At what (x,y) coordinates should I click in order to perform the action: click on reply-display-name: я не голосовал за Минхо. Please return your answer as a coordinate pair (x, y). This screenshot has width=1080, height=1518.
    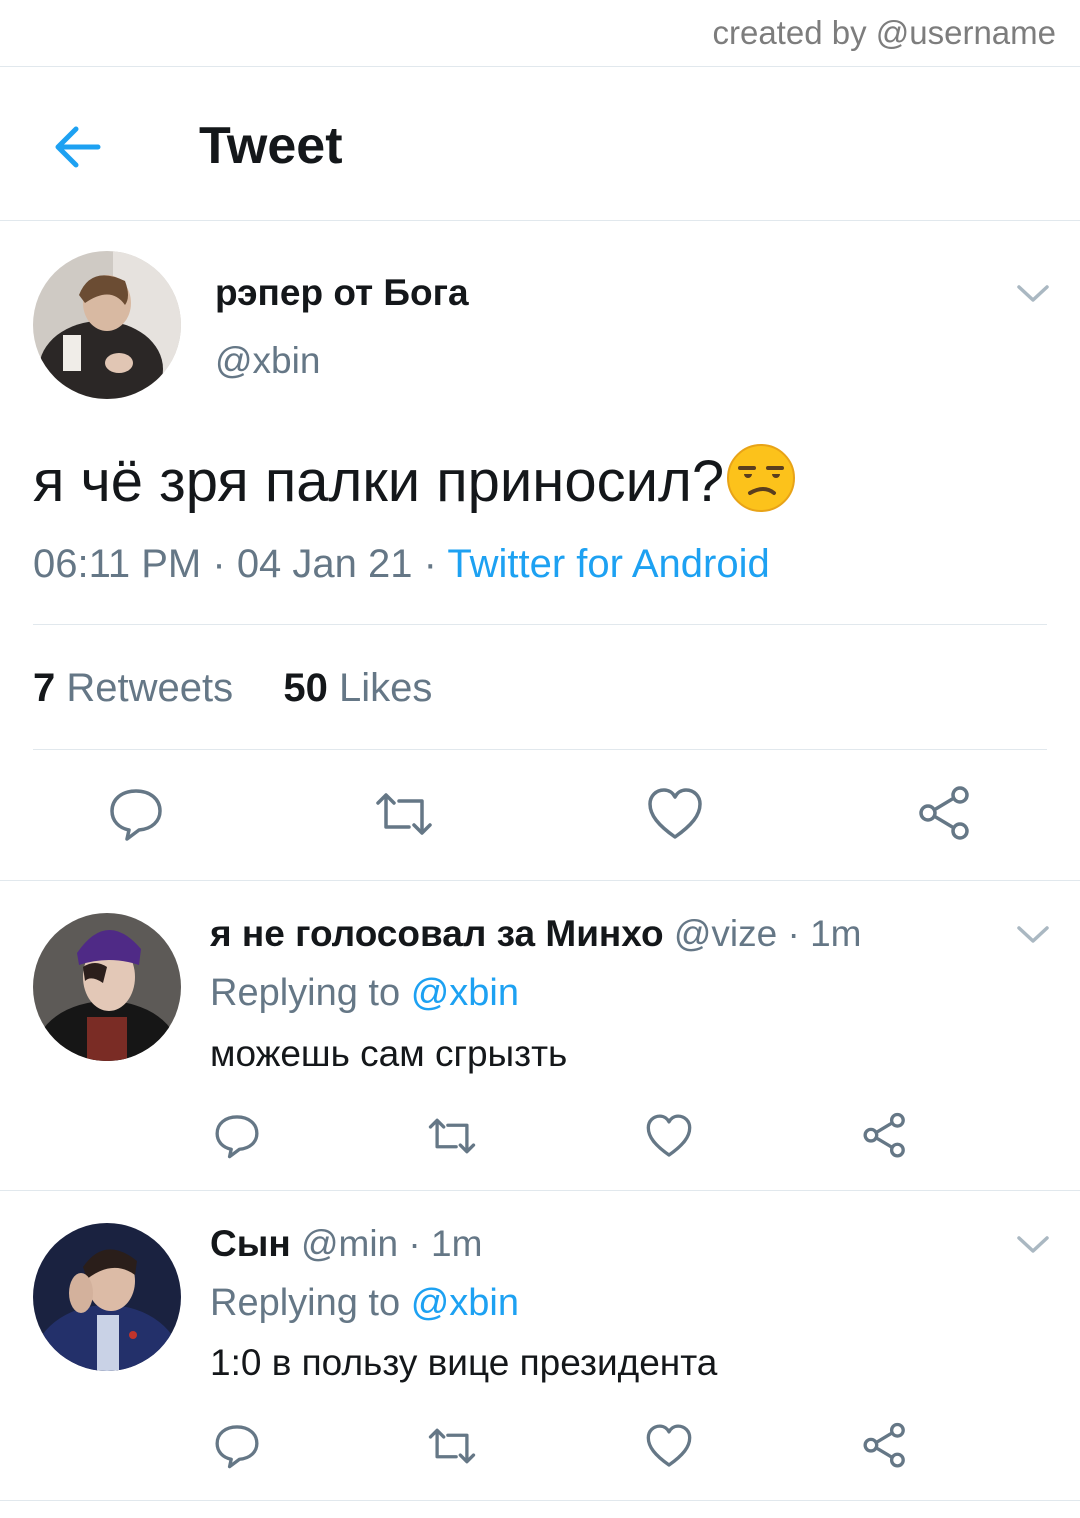
    Looking at the image, I should click on (437, 933).